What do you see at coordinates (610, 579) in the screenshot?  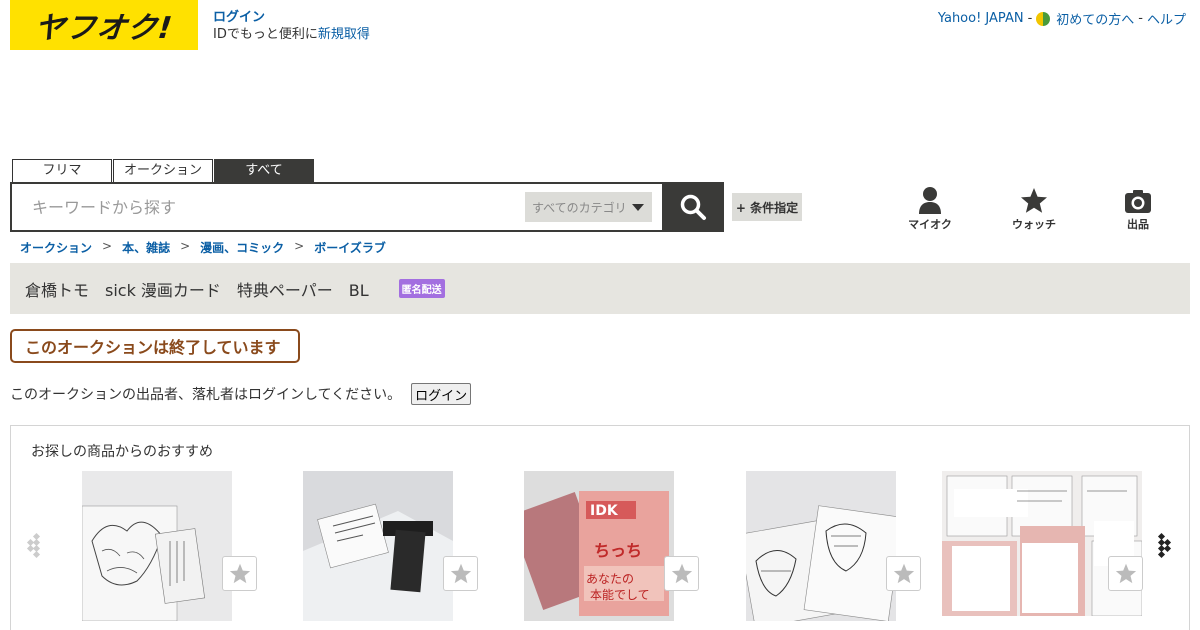 I see `svg-text: あなたの` at bounding box center [610, 579].